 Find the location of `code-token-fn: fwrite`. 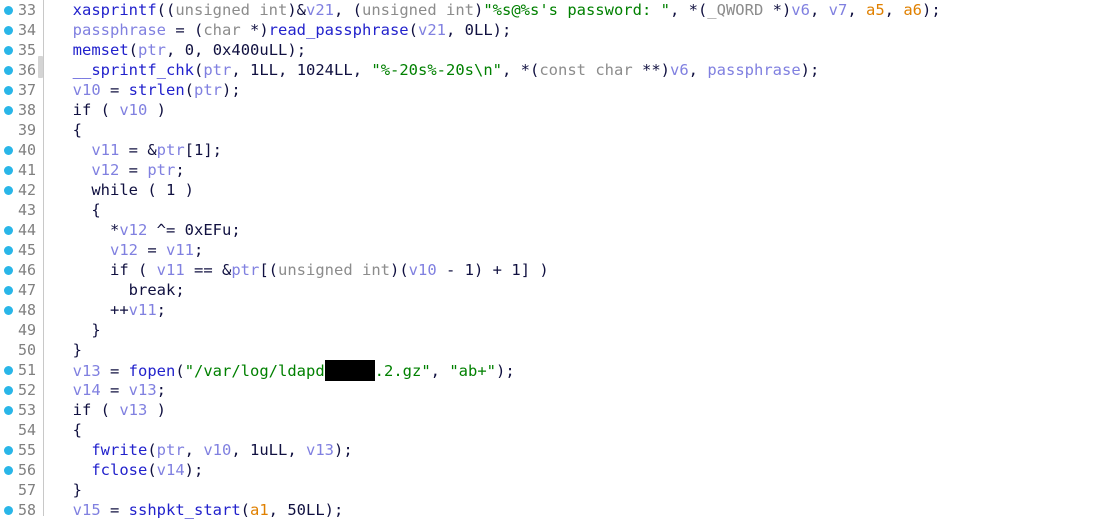

code-token-fn: fwrite is located at coordinates (119, 450).